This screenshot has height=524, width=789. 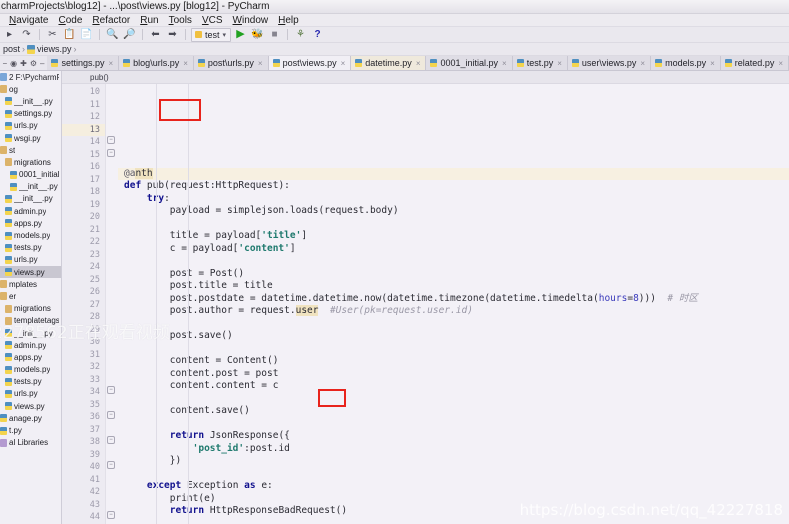 I want to click on code-line: post.title = title, so click(x=453, y=286).